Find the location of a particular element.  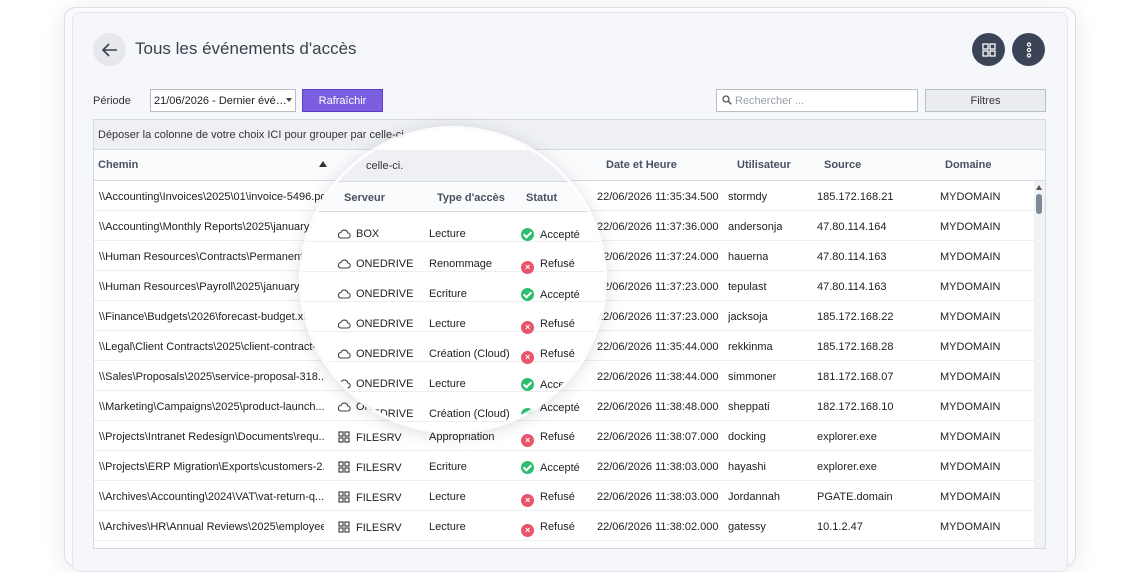

lens-group-bar is located at coordinates (453, 166).